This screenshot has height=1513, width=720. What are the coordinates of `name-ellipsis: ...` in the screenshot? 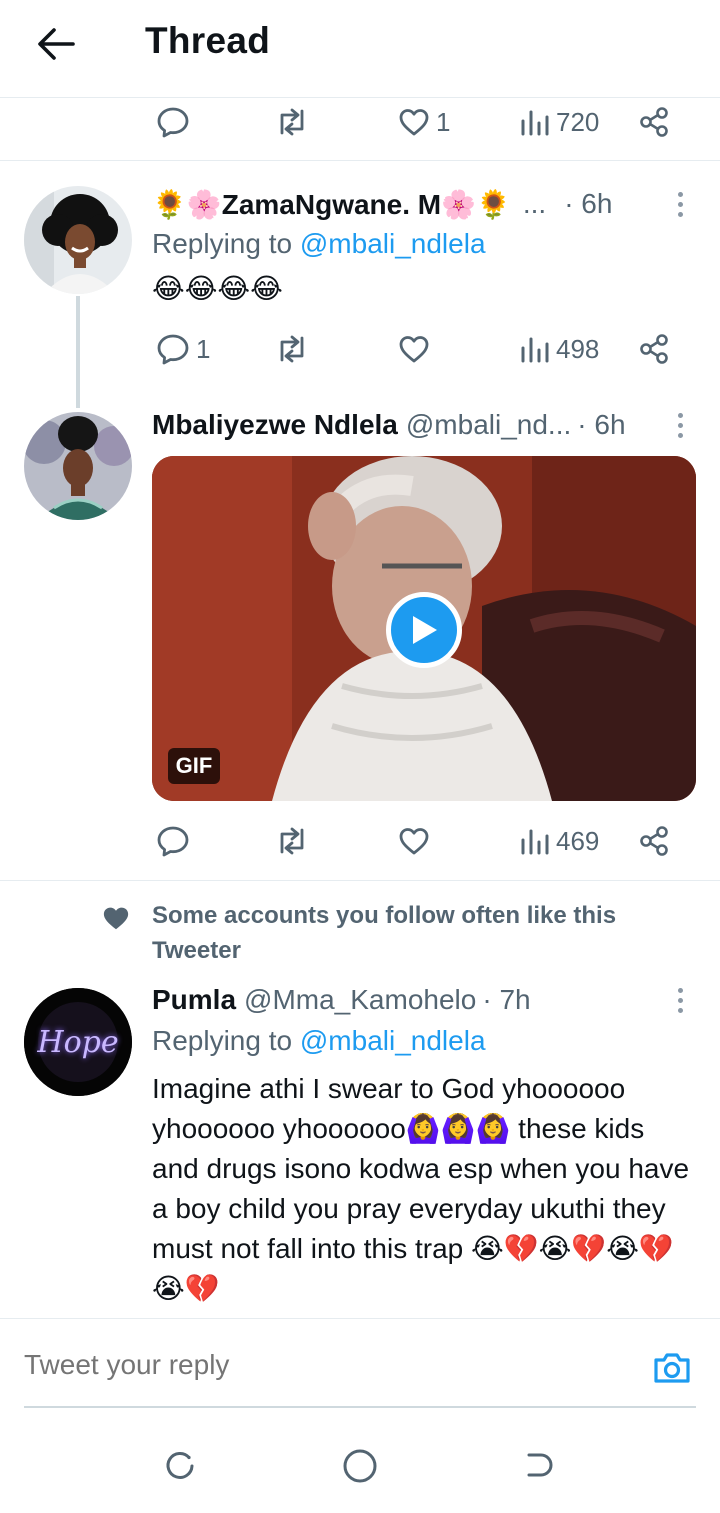 It's located at (534, 203).